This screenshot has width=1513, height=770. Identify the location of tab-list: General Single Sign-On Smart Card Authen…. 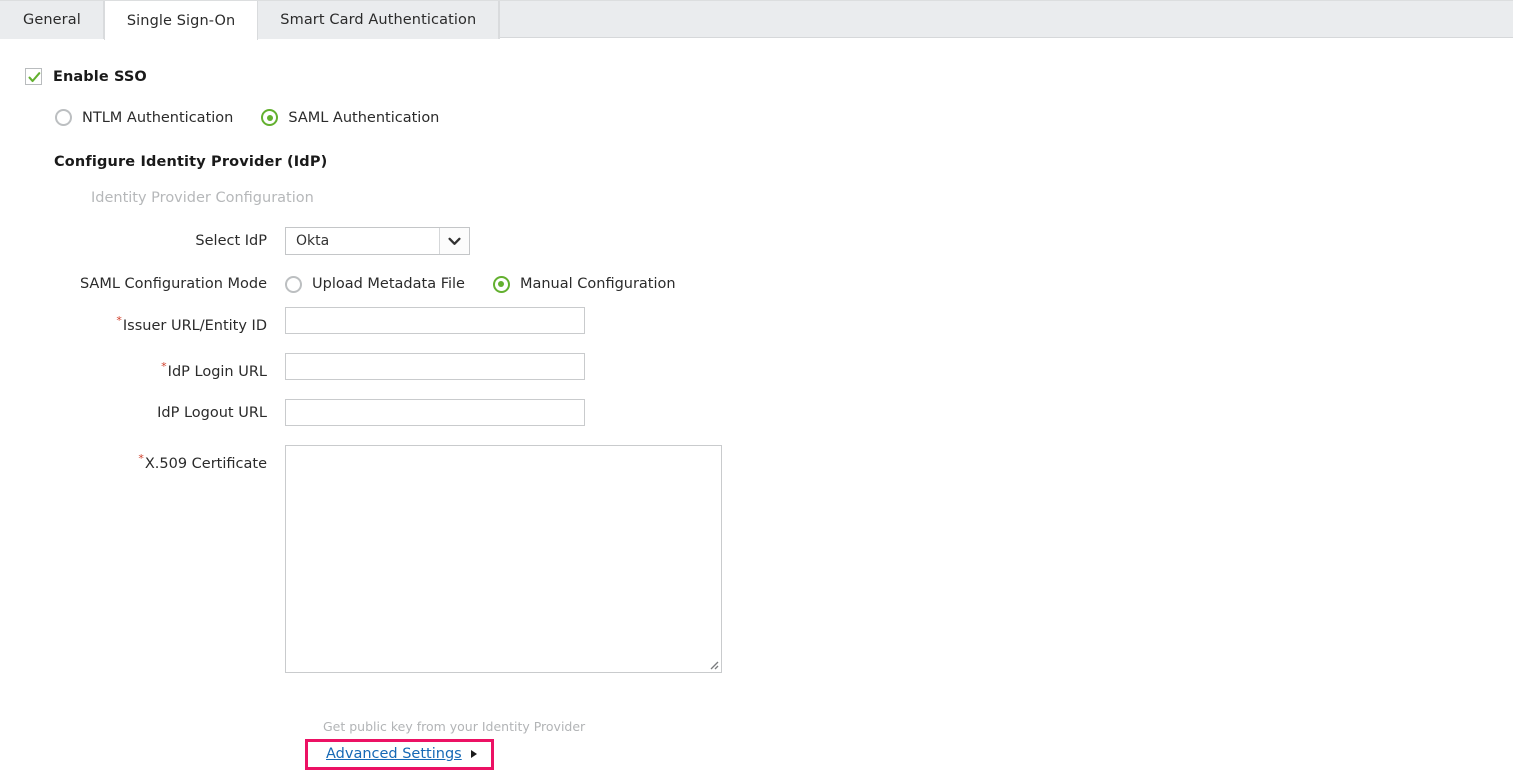
(250, 21).